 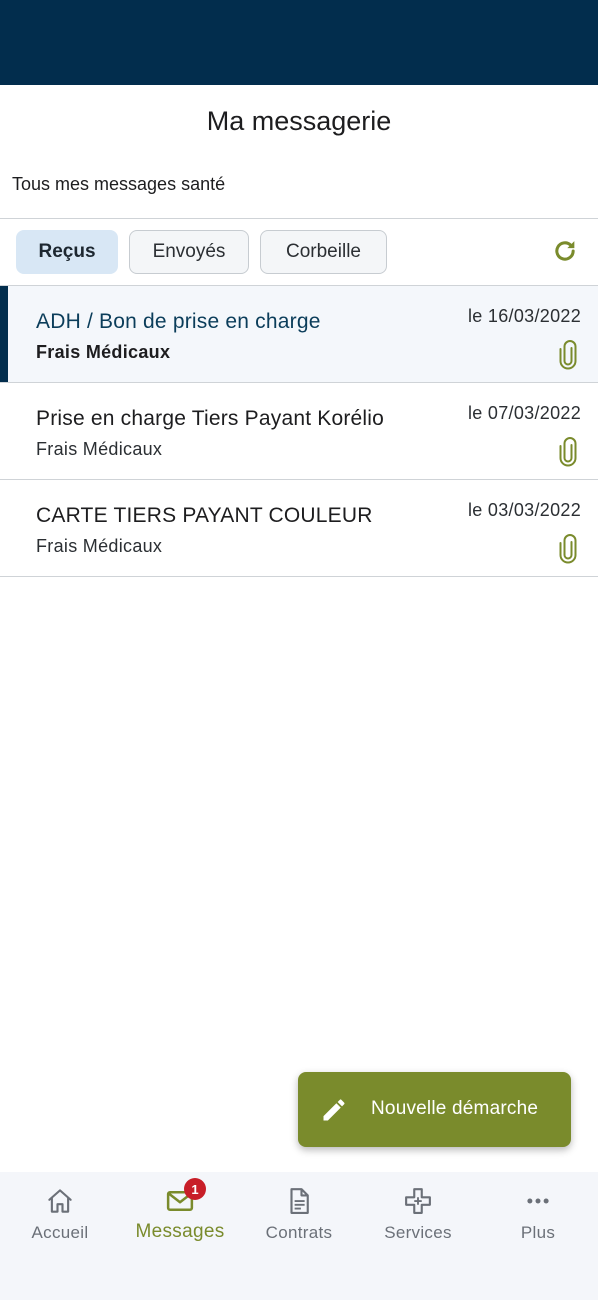 I want to click on more-icon, so click(x=538, y=1201).